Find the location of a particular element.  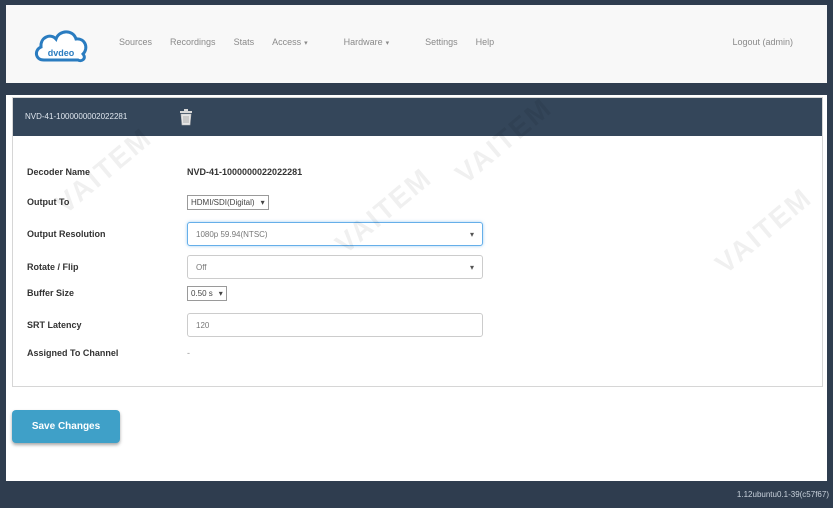

buffer-size-row: Buffer Size 0.50 s ▾ is located at coordinates (127, 293).